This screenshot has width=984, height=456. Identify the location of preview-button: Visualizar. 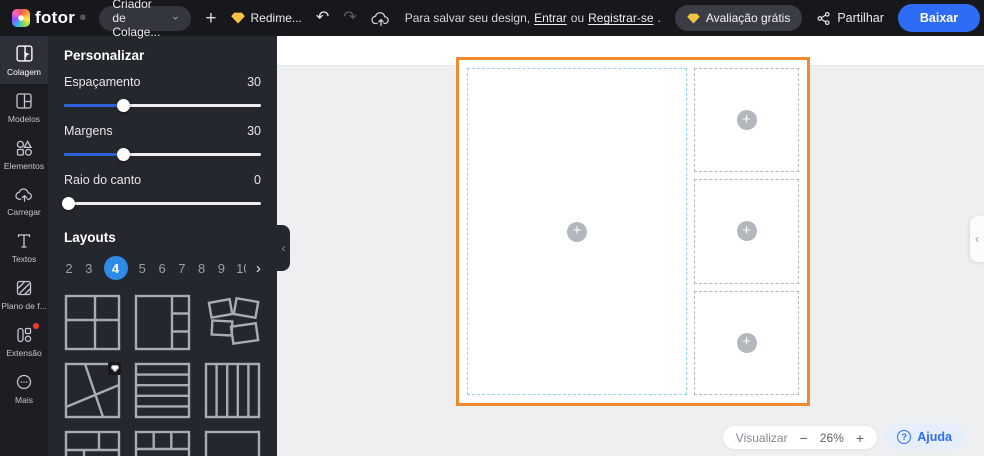
(762, 438).